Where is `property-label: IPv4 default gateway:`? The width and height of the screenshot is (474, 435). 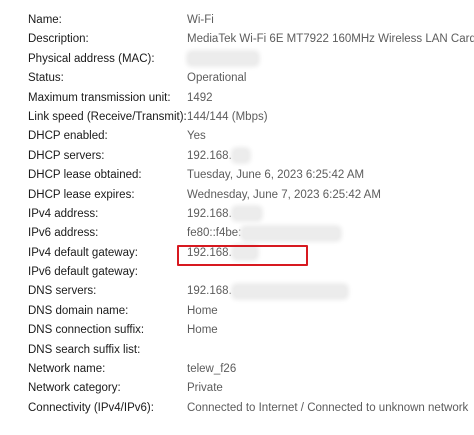 property-label: IPv4 default gateway: is located at coordinates (83, 252).